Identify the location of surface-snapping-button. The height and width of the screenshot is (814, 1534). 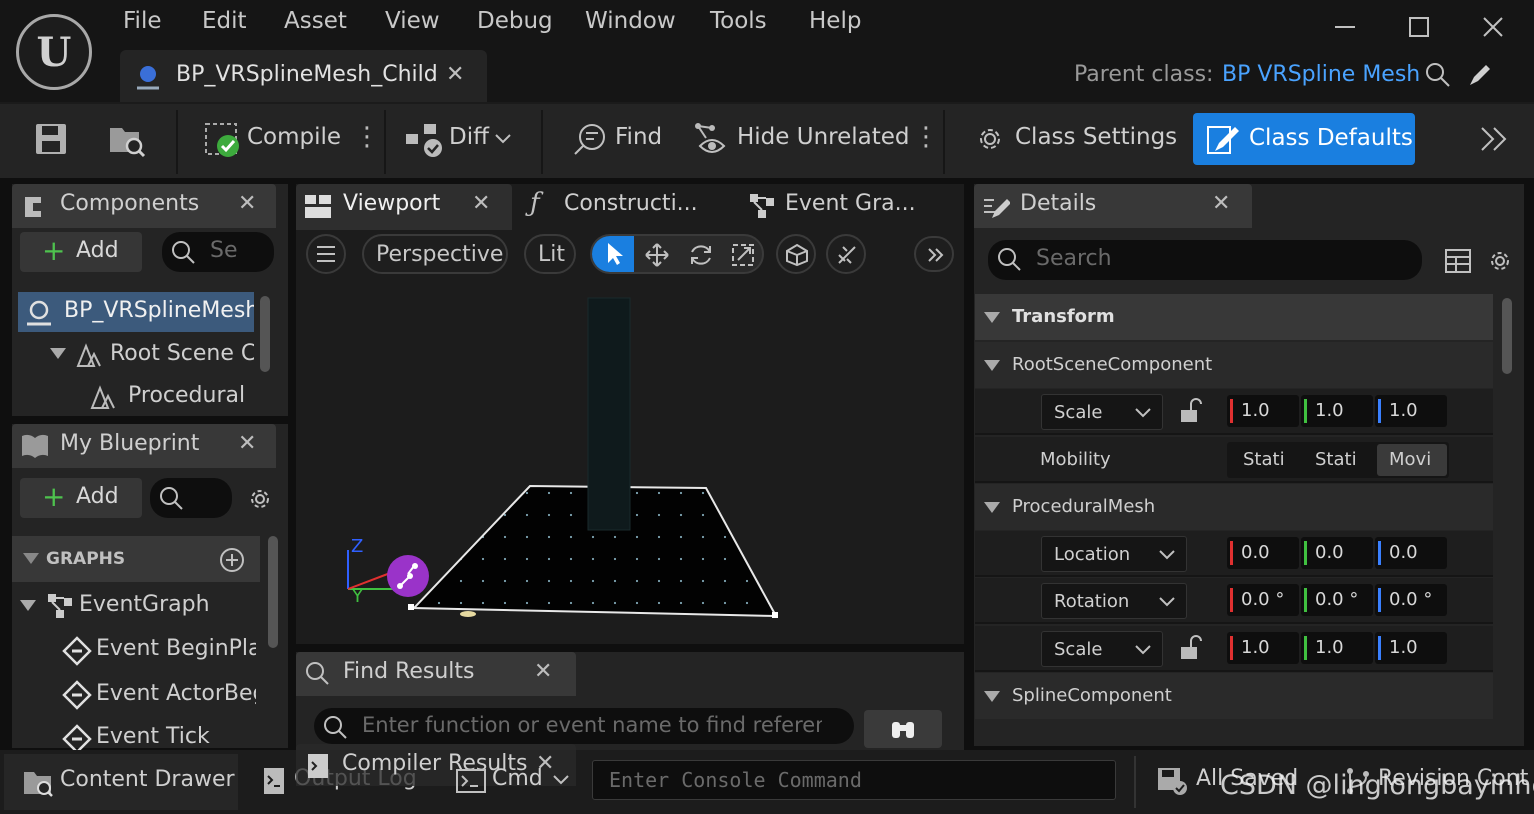
(846, 254).